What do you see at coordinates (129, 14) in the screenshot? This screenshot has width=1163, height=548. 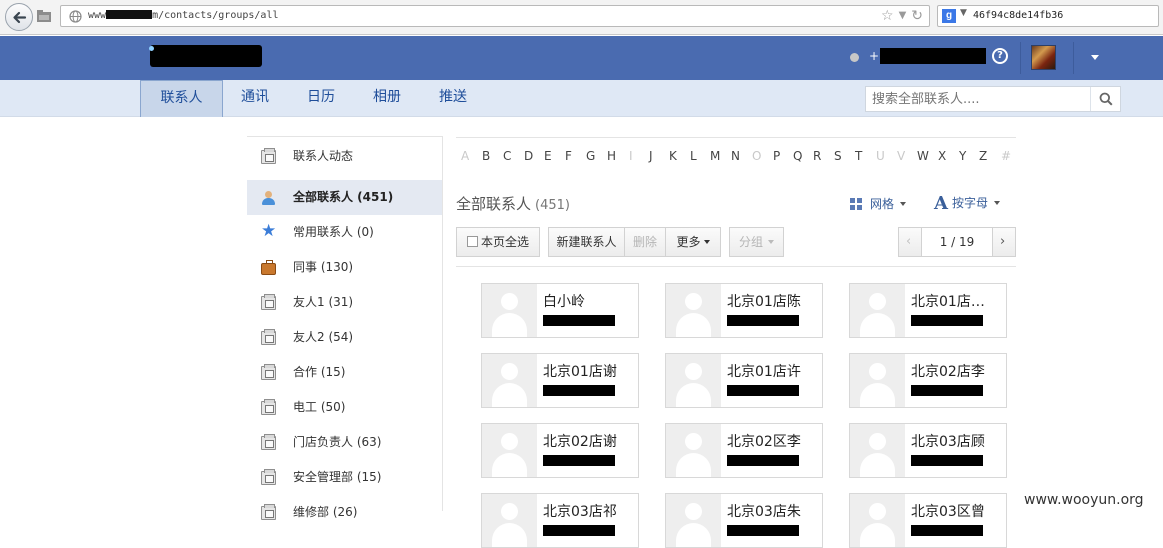 I see `redacted-domain` at bounding box center [129, 14].